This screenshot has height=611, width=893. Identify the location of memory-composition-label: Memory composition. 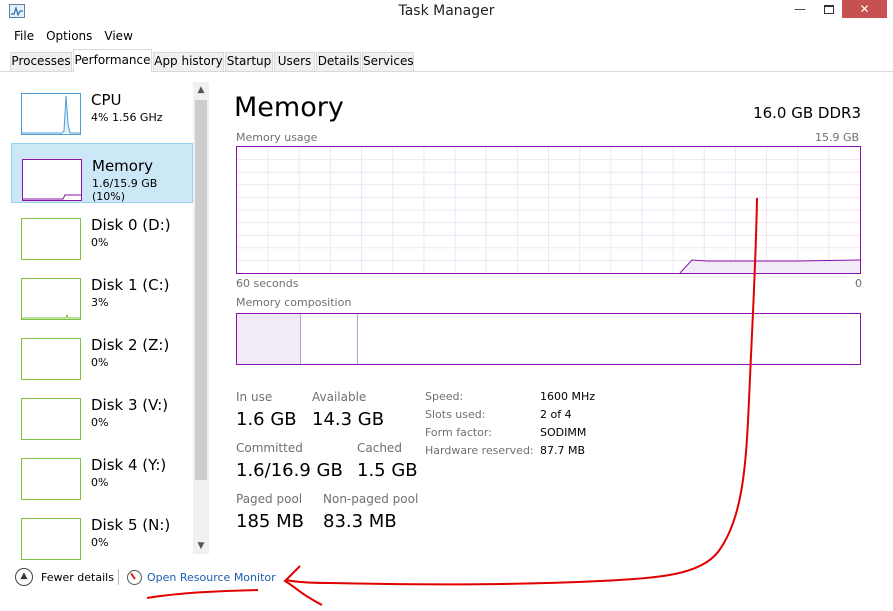
(294, 302).